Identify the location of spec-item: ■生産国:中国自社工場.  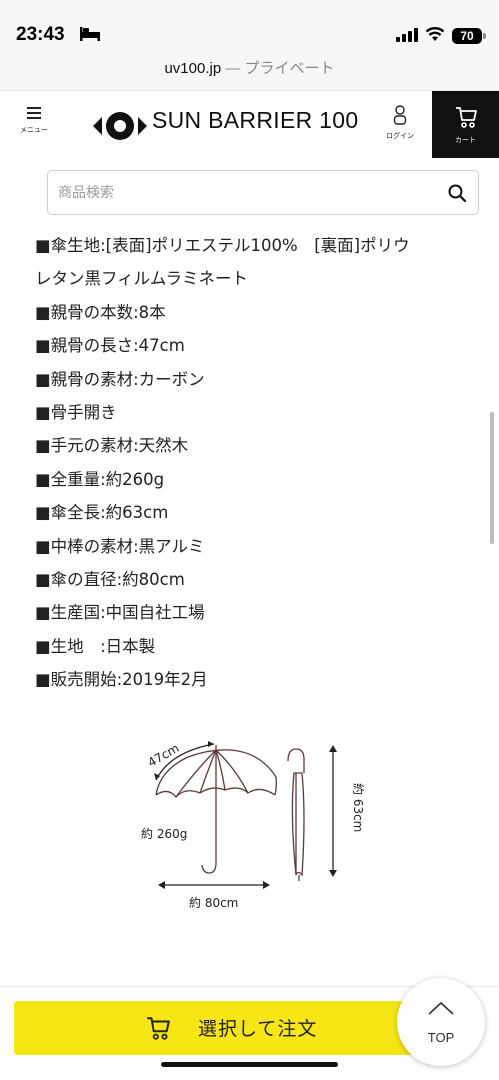
(120, 613).